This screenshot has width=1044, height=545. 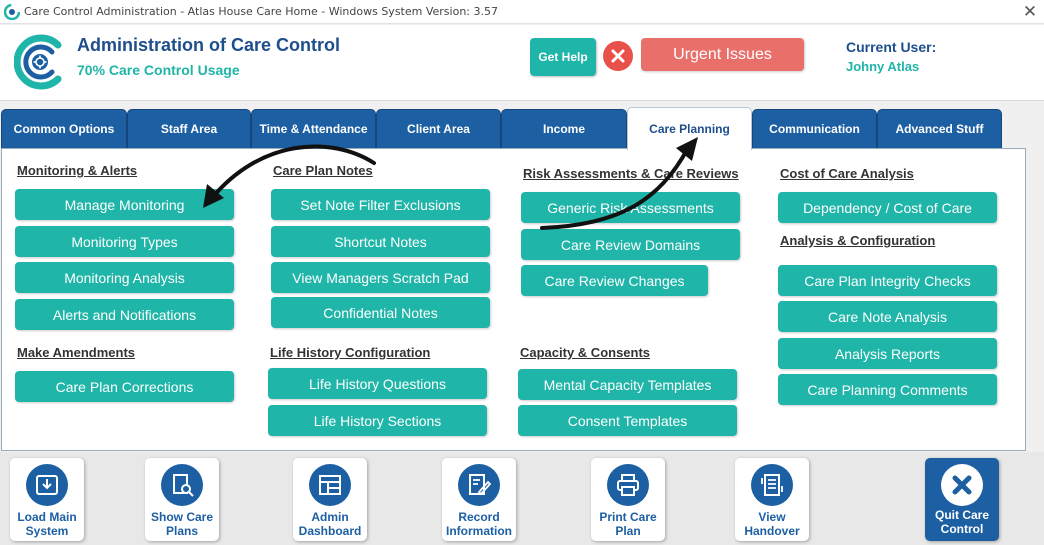 What do you see at coordinates (189, 129) in the screenshot?
I see `tab-staff-area: Staff Area` at bounding box center [189, 129].